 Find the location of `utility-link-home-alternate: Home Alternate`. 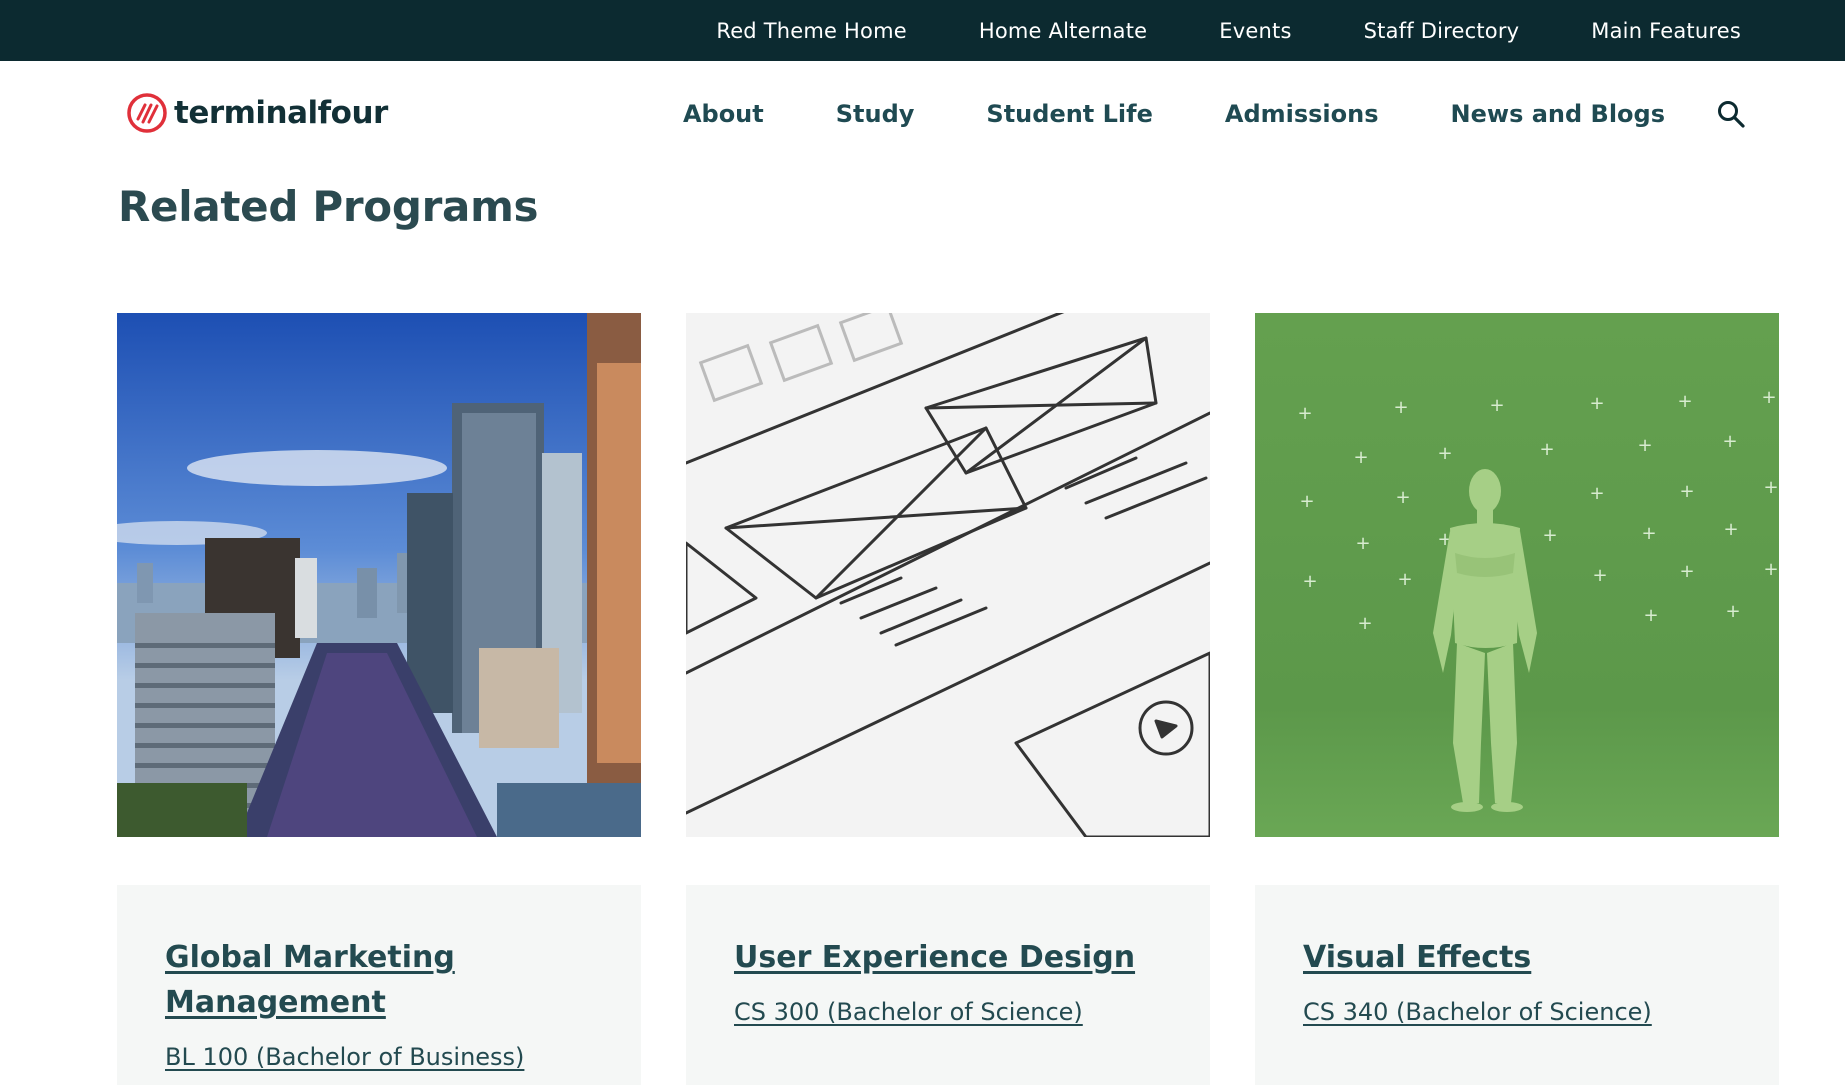

utility-link-home-alternate: Home Alternate is located at coordinates (1063, 31).